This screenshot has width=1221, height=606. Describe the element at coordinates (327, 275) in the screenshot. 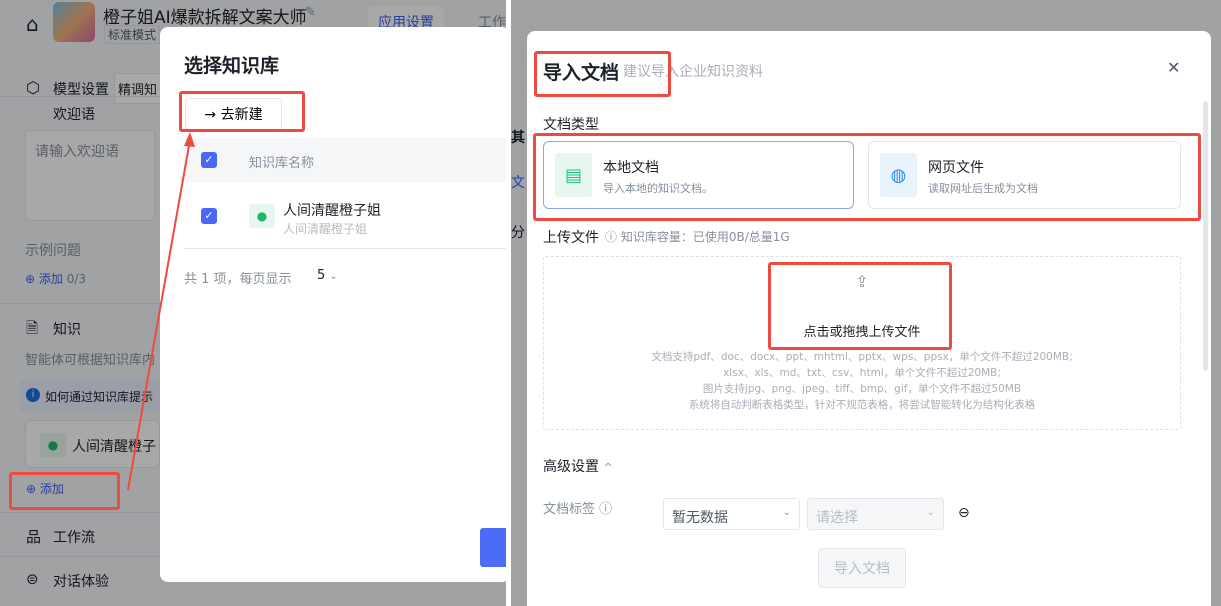

I see `page-size-select: 5 ⌄` at that location.